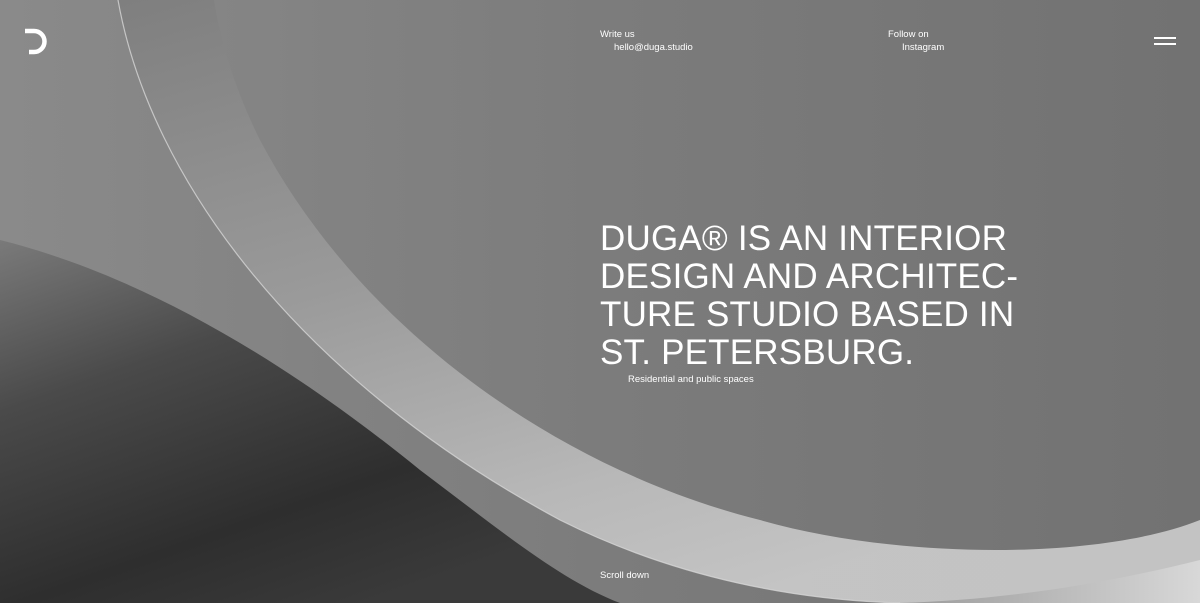  I want to click on headline-line: DUGA® IS AN INTERIOR, so click(804, 238).